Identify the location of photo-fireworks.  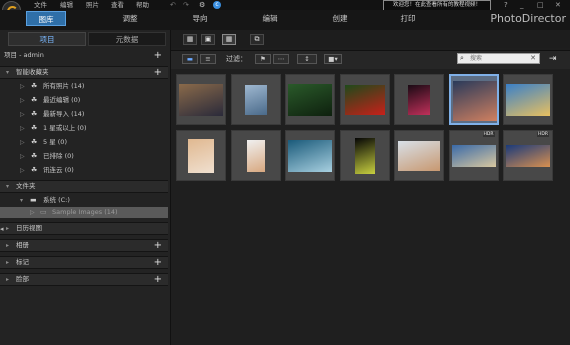
(474, 100).